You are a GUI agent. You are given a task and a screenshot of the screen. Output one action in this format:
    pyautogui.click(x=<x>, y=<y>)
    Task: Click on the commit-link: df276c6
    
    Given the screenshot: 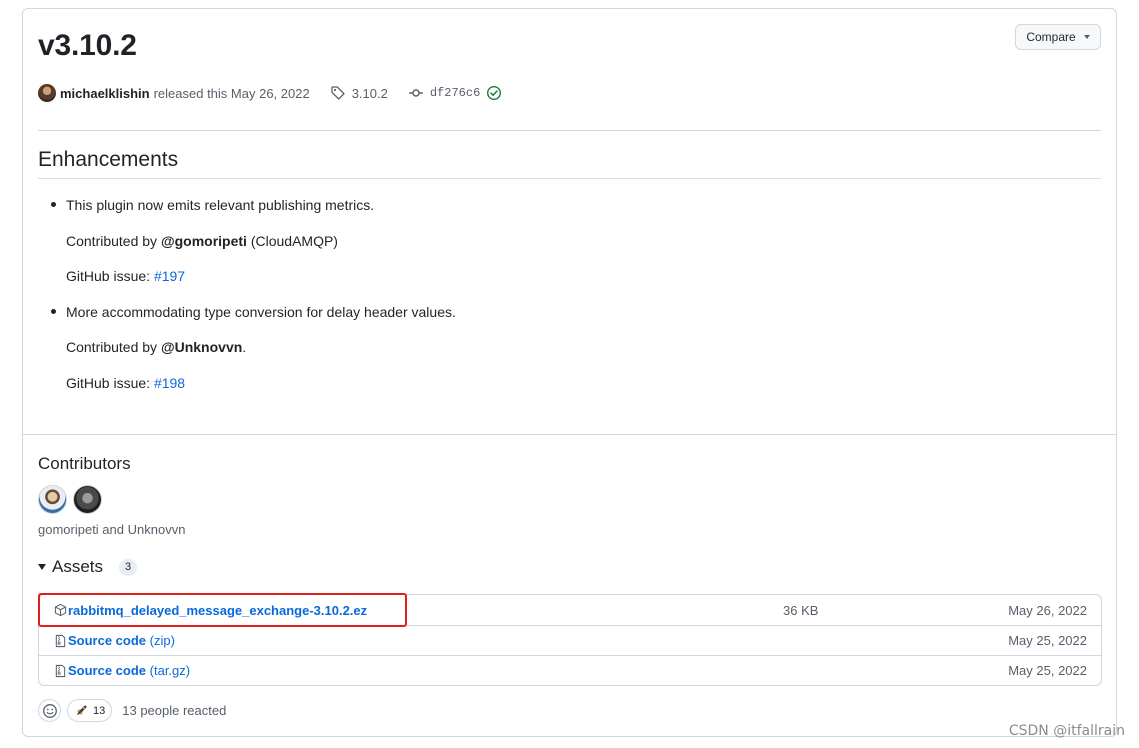 What is the action you would take?
    pyautogui.click(x=455, y=93)
    